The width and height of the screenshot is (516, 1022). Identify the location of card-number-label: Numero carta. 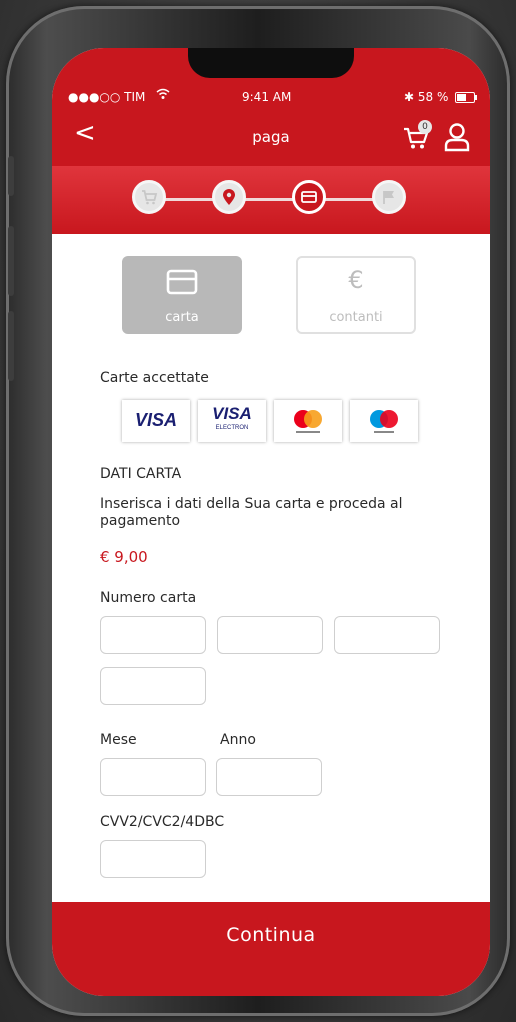
(148, 598).